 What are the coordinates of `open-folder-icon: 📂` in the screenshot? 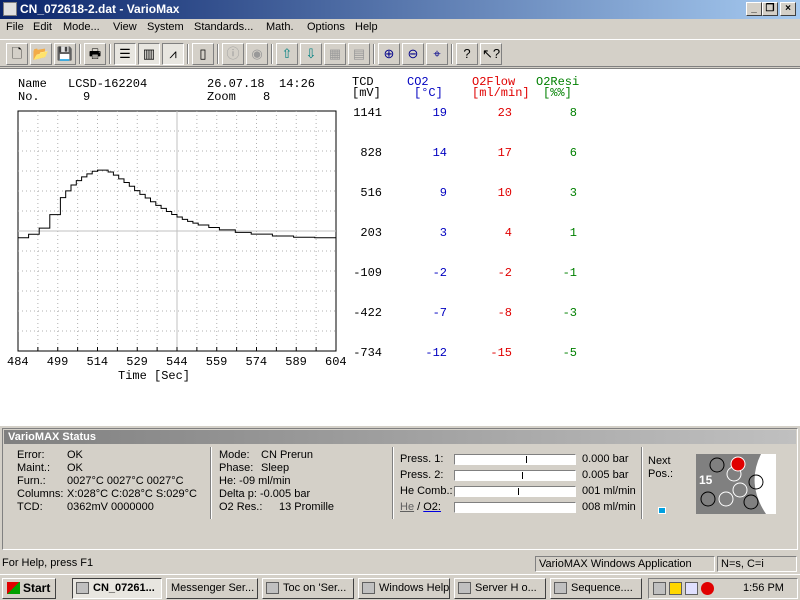 It's located at (41, 54).